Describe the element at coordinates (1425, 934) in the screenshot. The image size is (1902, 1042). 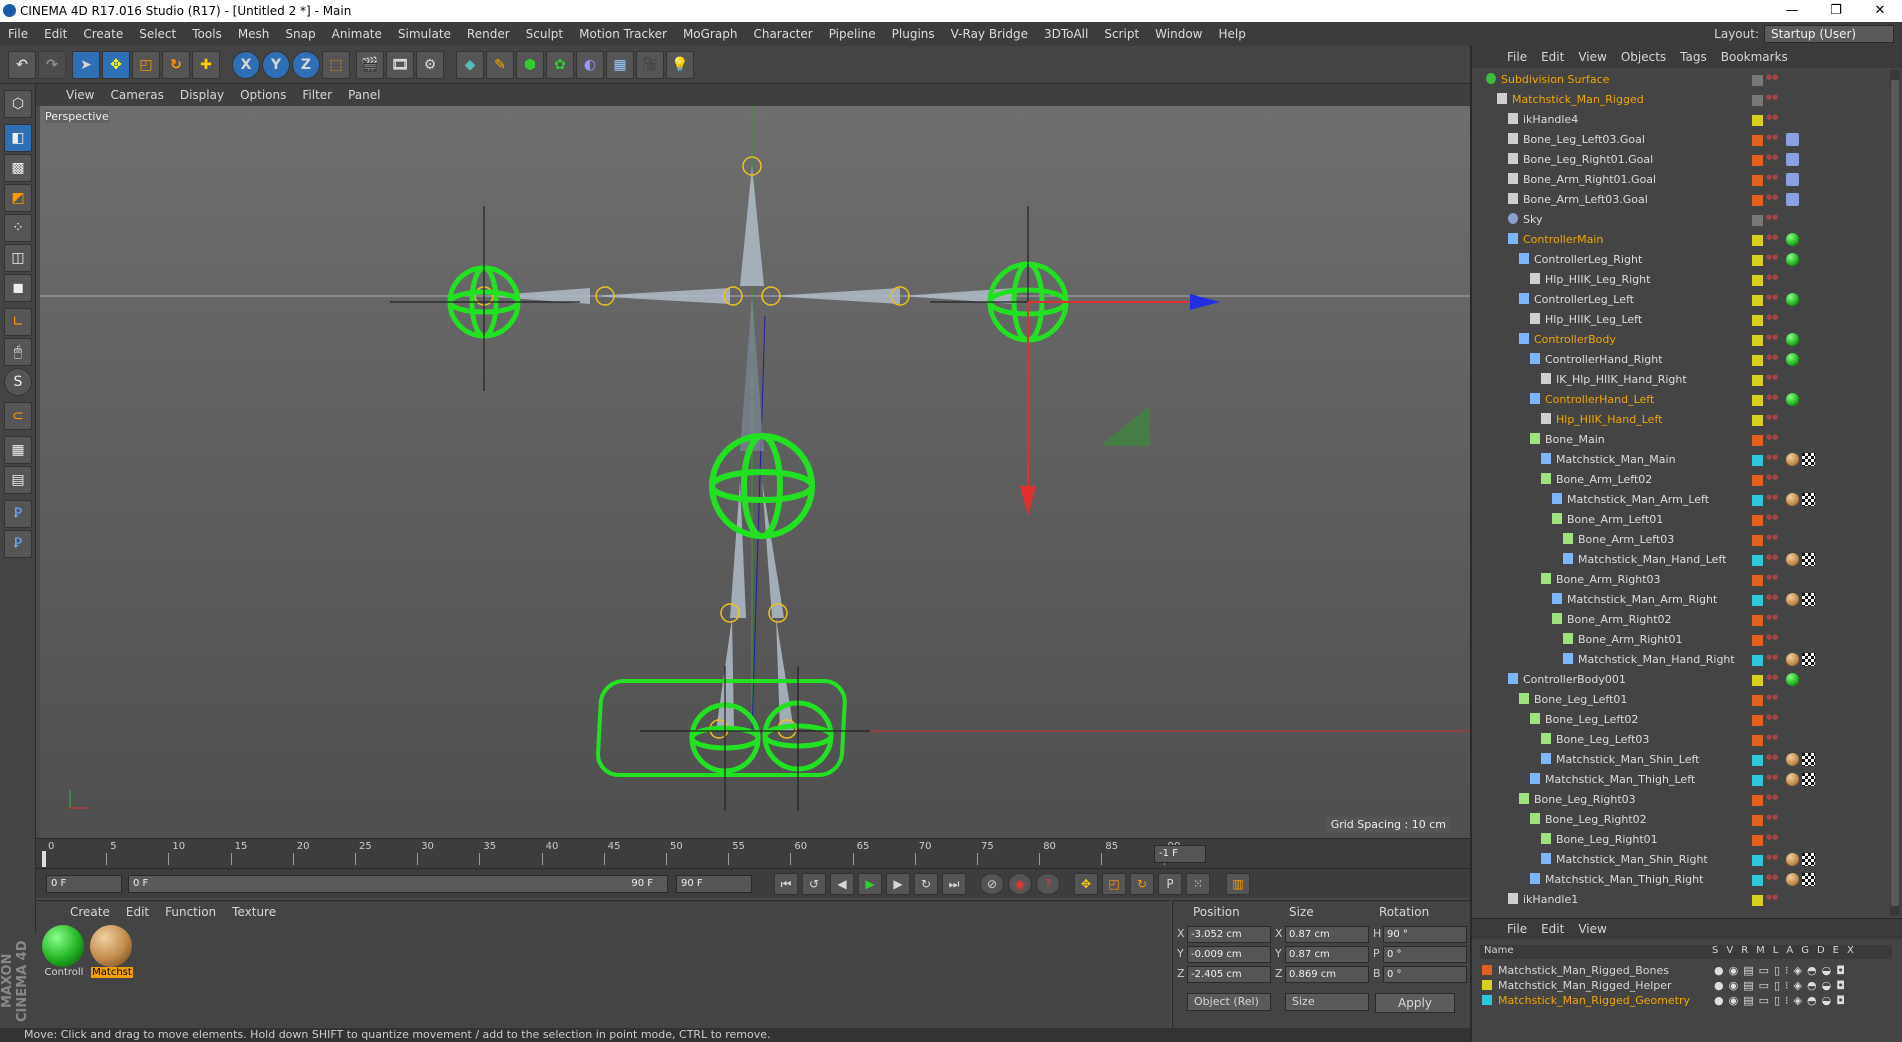
I see `rotation-h-field: 90 °` at that location.